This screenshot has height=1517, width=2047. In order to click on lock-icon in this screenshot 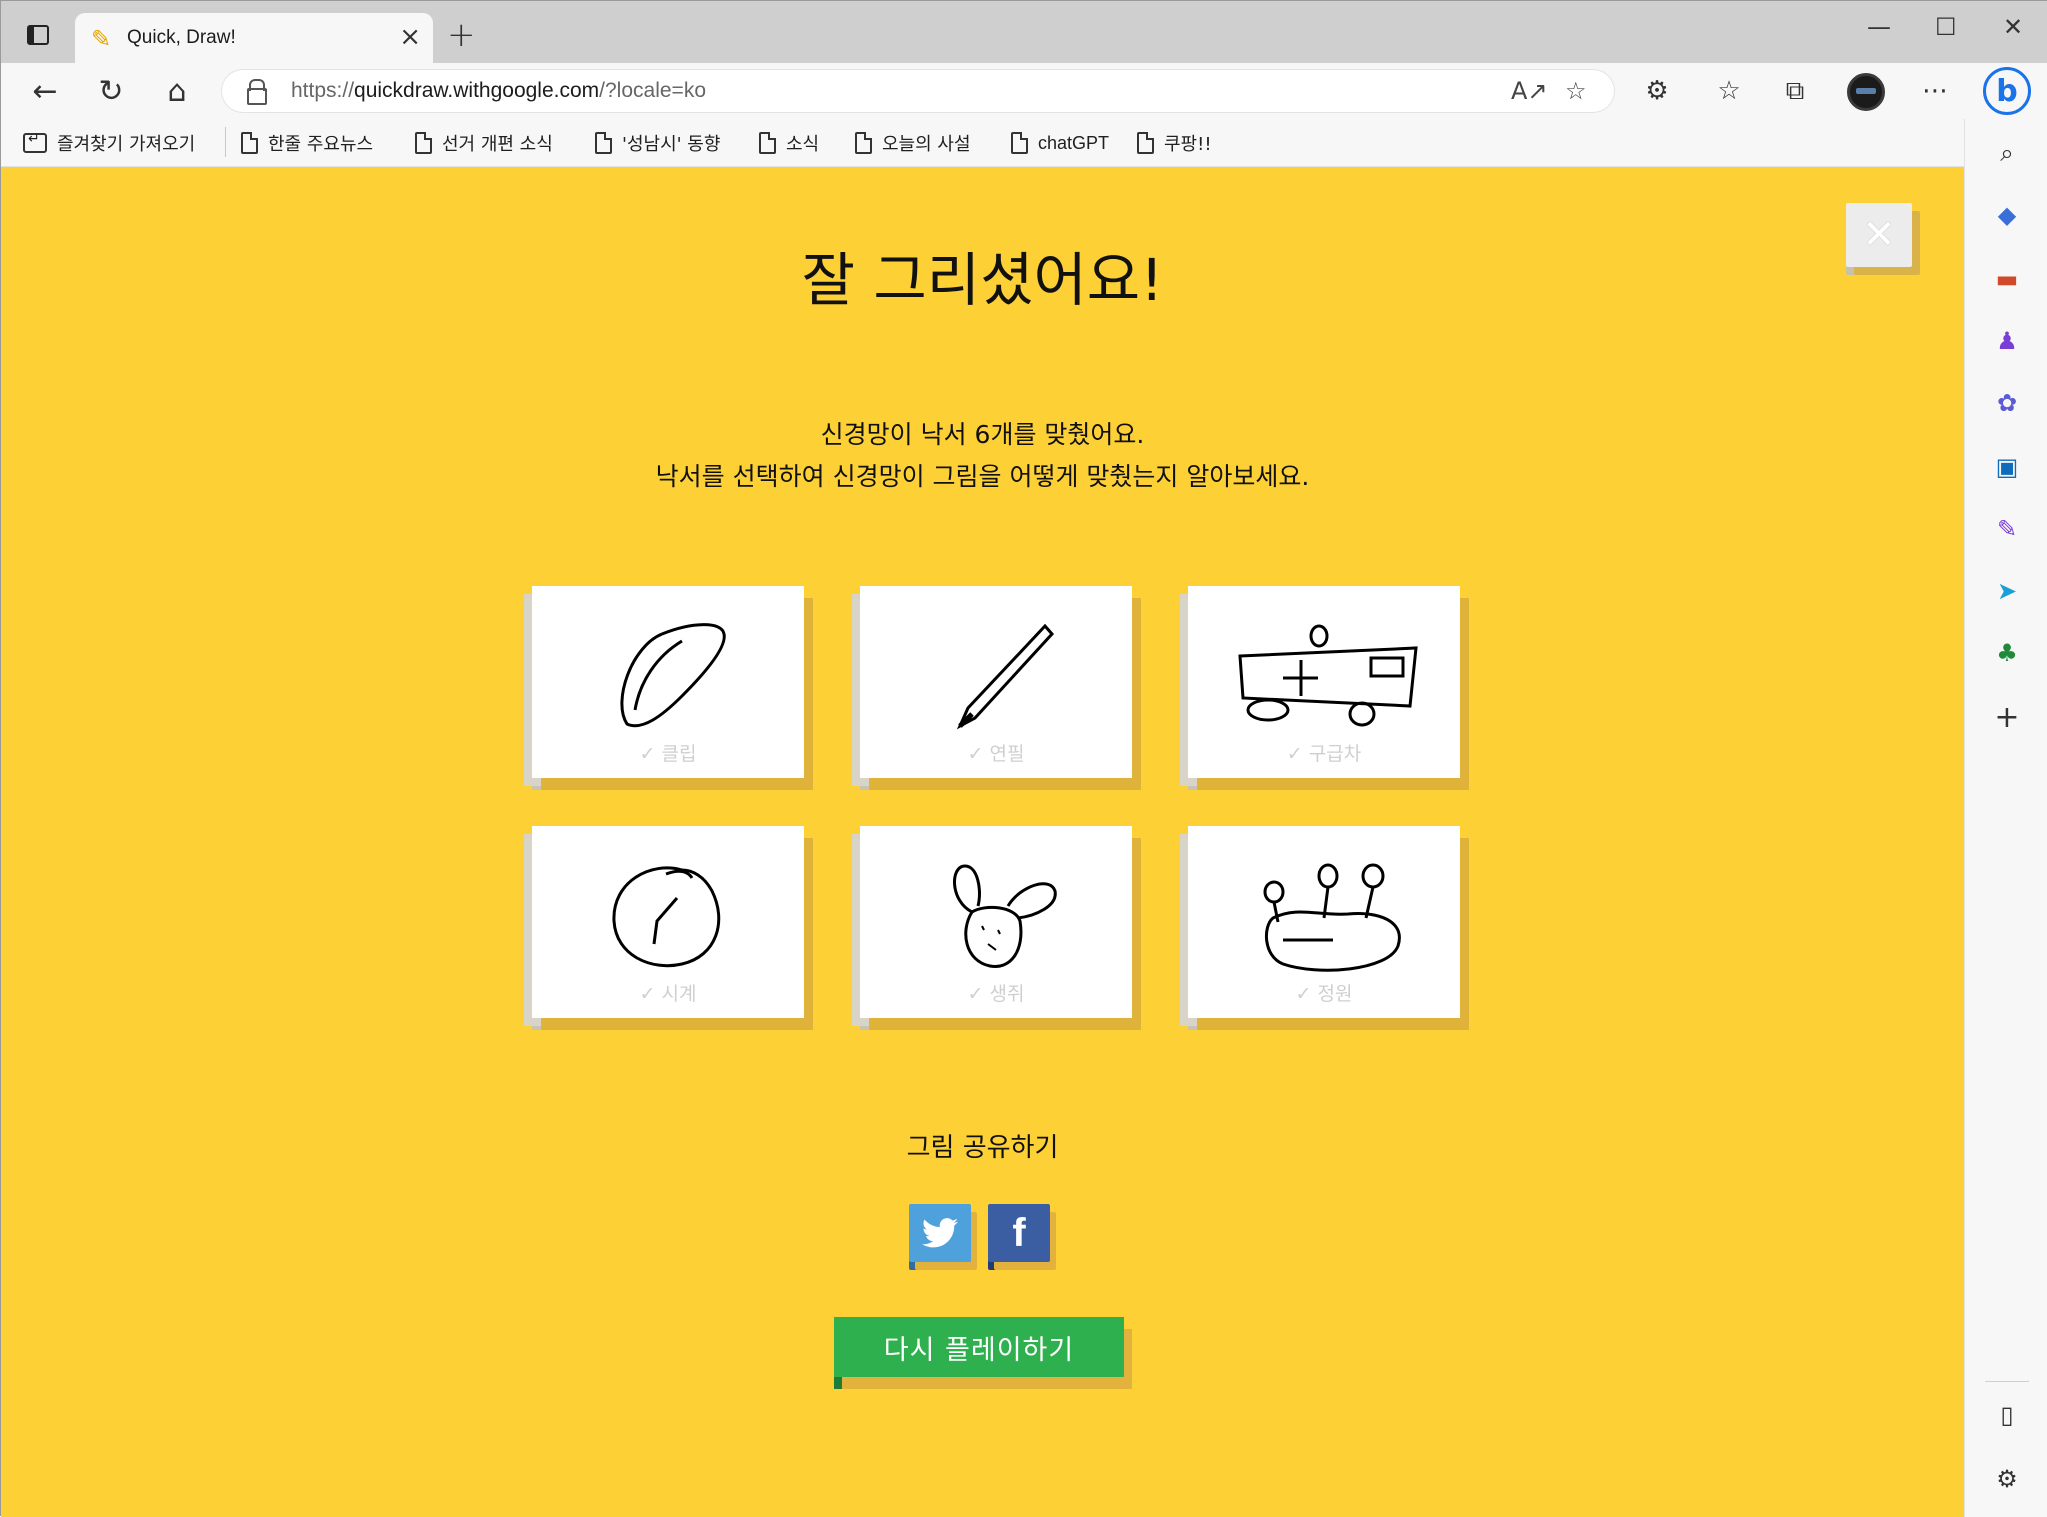, I will do `click(257, 92)`.